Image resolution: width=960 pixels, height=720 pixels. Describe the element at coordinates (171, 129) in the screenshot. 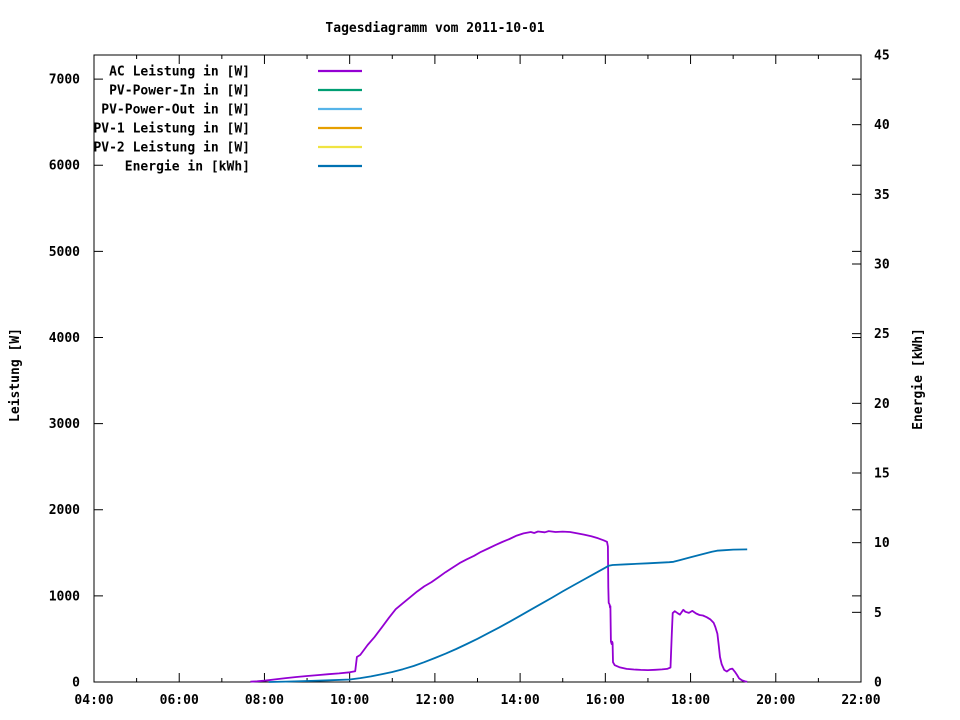

I see `legend-label: PV-1 Leistung in [W]` at that location.